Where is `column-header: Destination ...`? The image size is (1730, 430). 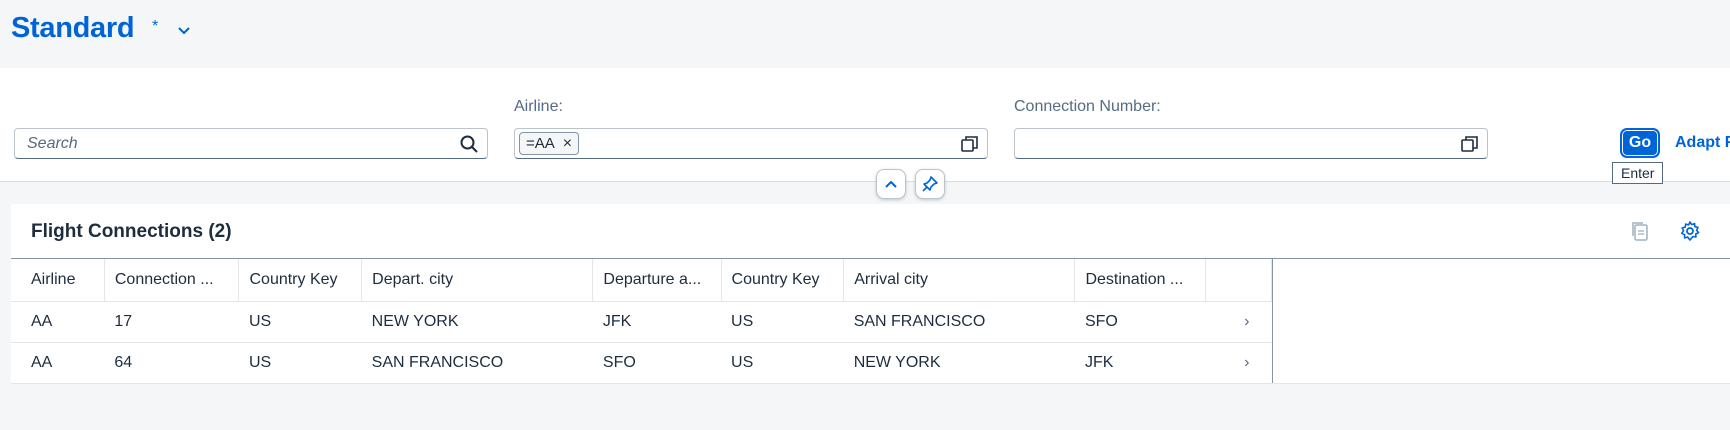 column-header: Destination ... is located at coordinates (1140, 280).